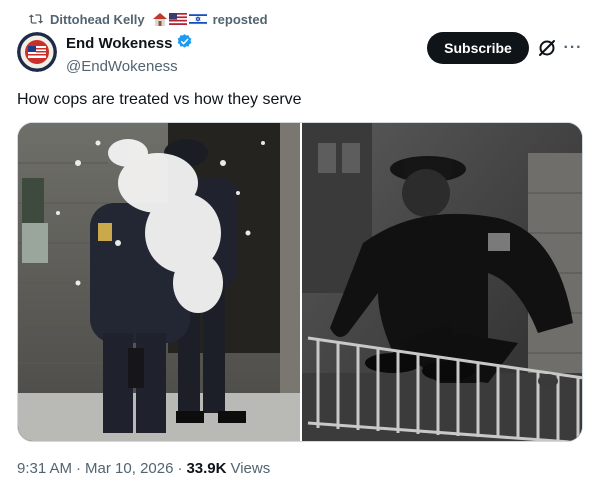  Describe the element at coordinates (250, 468) in the screenshot. I see `views-label: Views` at that location.